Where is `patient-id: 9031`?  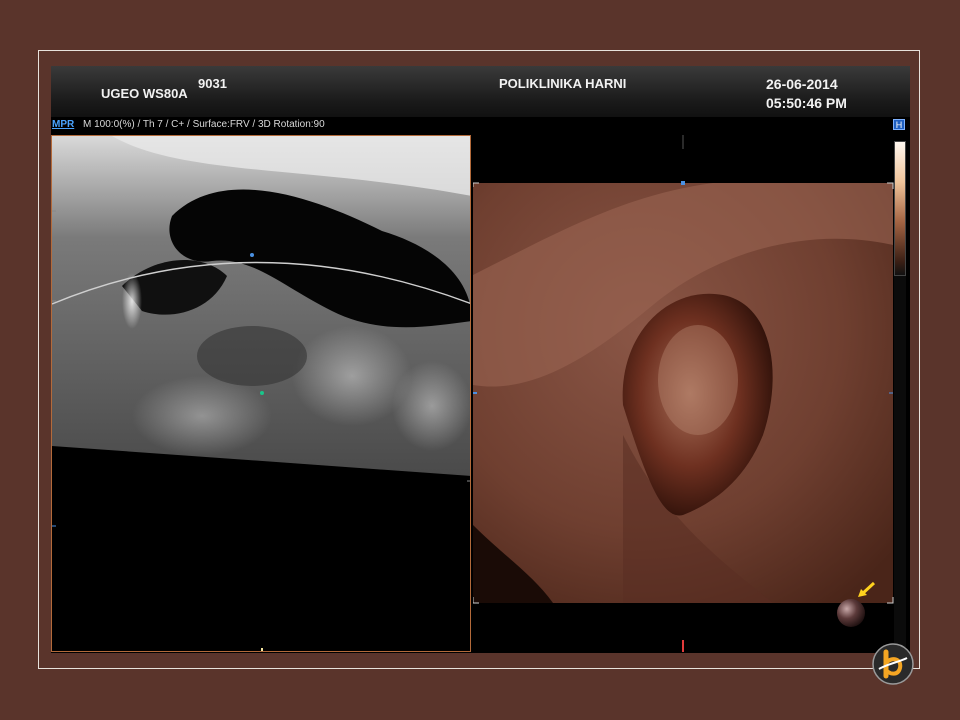 patient-id: 9031 is located at coordinates (212, 83).